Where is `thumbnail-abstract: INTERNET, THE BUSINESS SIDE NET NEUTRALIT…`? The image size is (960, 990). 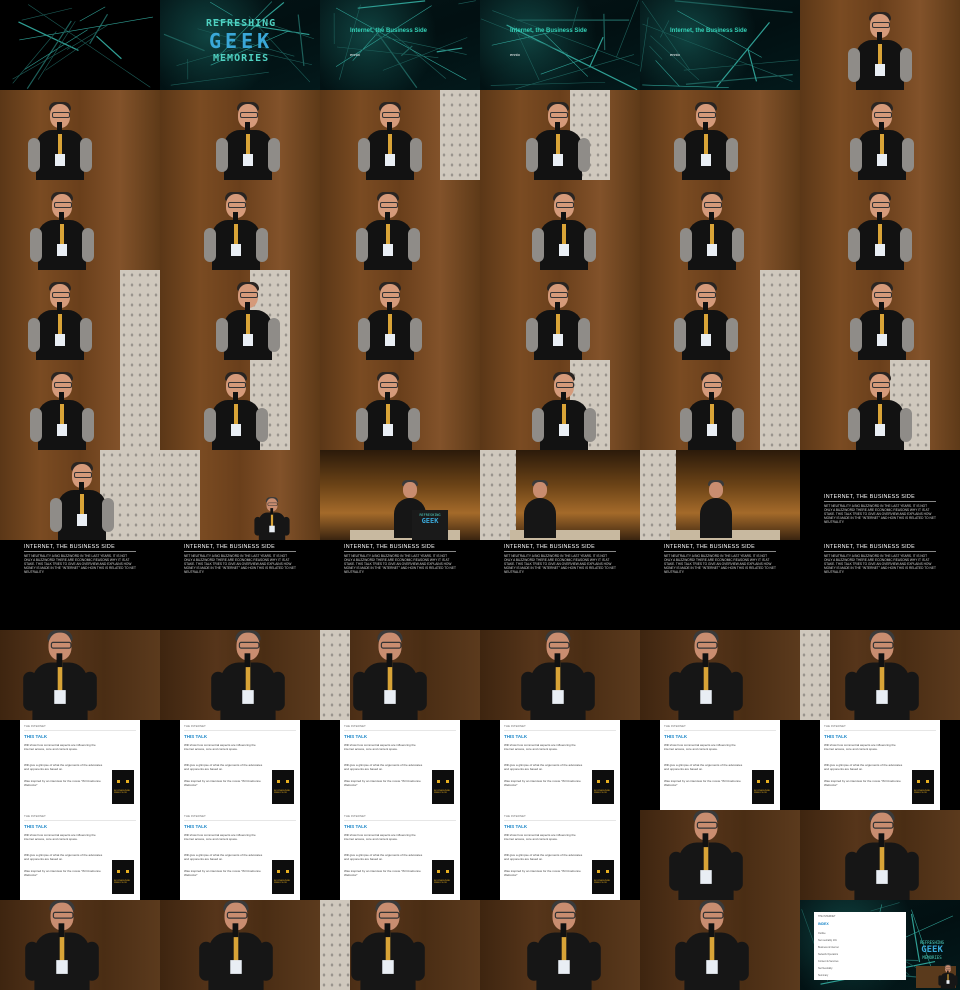
thumbnail-abstract: INTERNET, THE BUSINESS SIDE NET NEUTRALIT… is located at coordinates (400, 585).